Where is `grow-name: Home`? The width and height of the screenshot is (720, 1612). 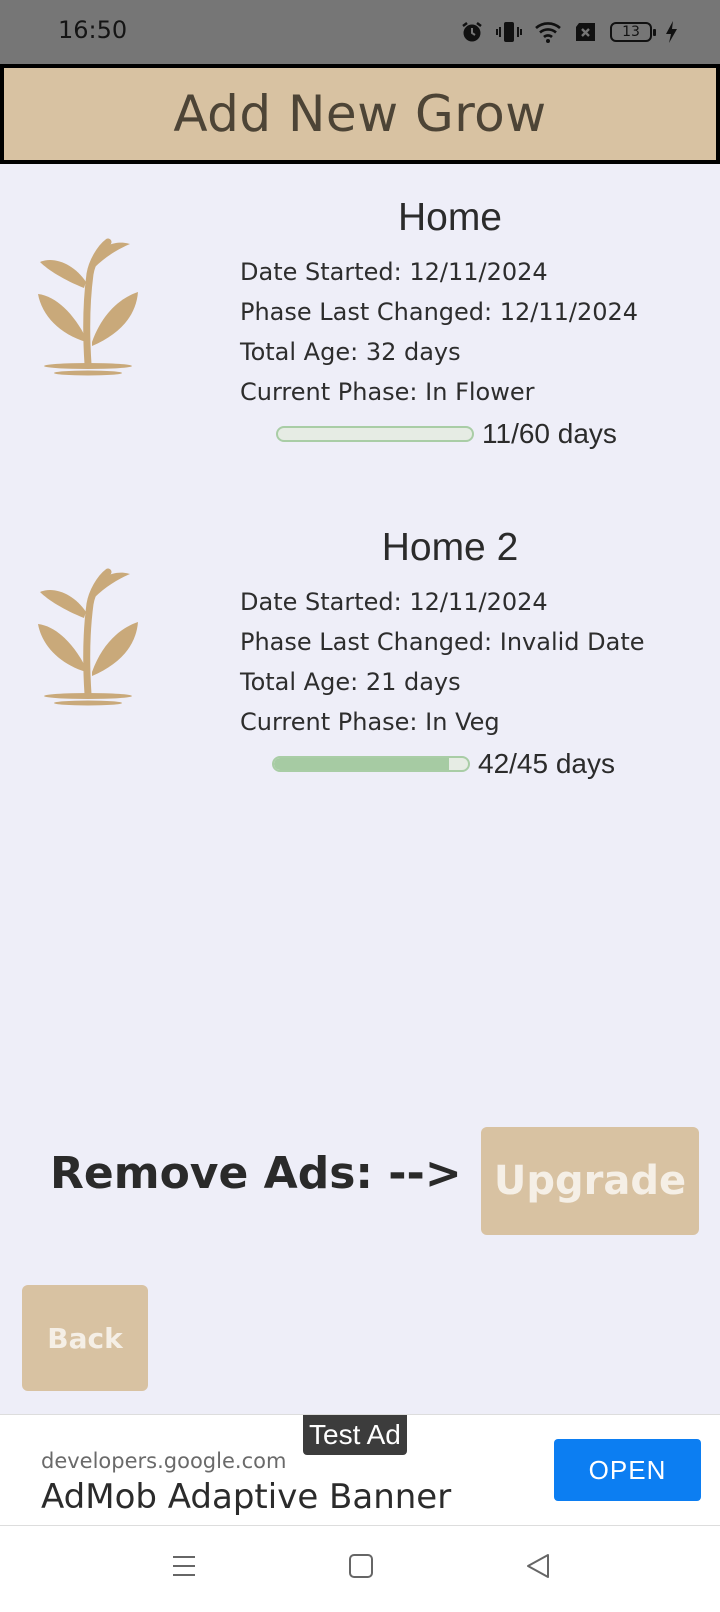
grow-name: Home is located at coordinates (450, 217).